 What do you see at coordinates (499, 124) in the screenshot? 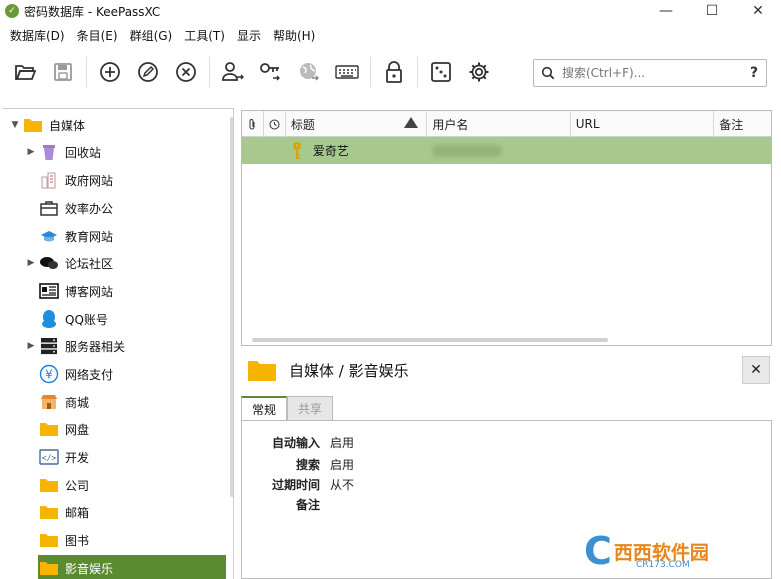
I see `column-username: 用户名` at bounding box center [499, 124].